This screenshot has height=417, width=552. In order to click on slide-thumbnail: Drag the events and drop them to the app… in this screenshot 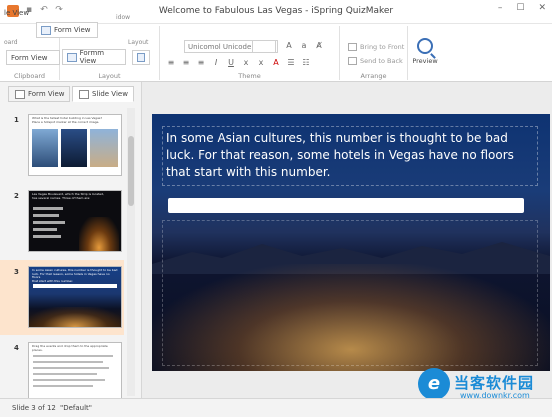, I will do `click(75, 370)`.